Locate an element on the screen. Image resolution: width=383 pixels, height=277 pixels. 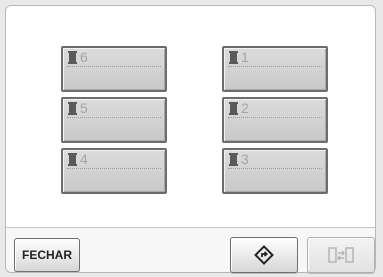
spool-swap-icon is located at coordinates (341, 255).